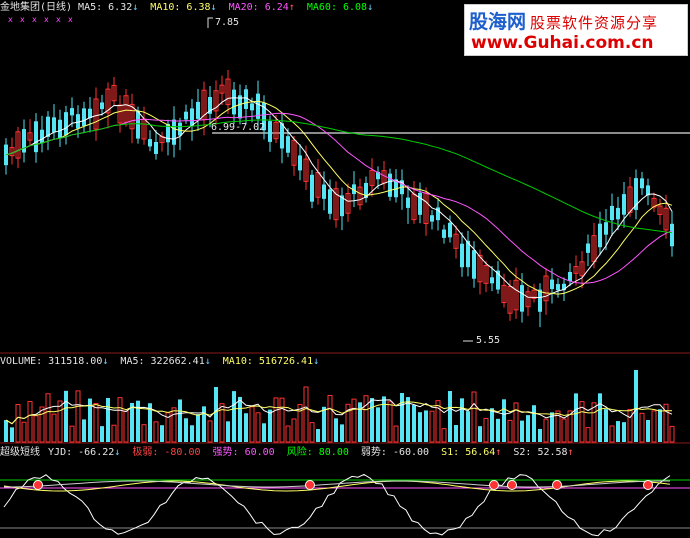  What do you see at coordinates (51, 361) in the screenshot?
I see `volume-value: VOLUME: 311518.00` at bounding box center [51, 361].